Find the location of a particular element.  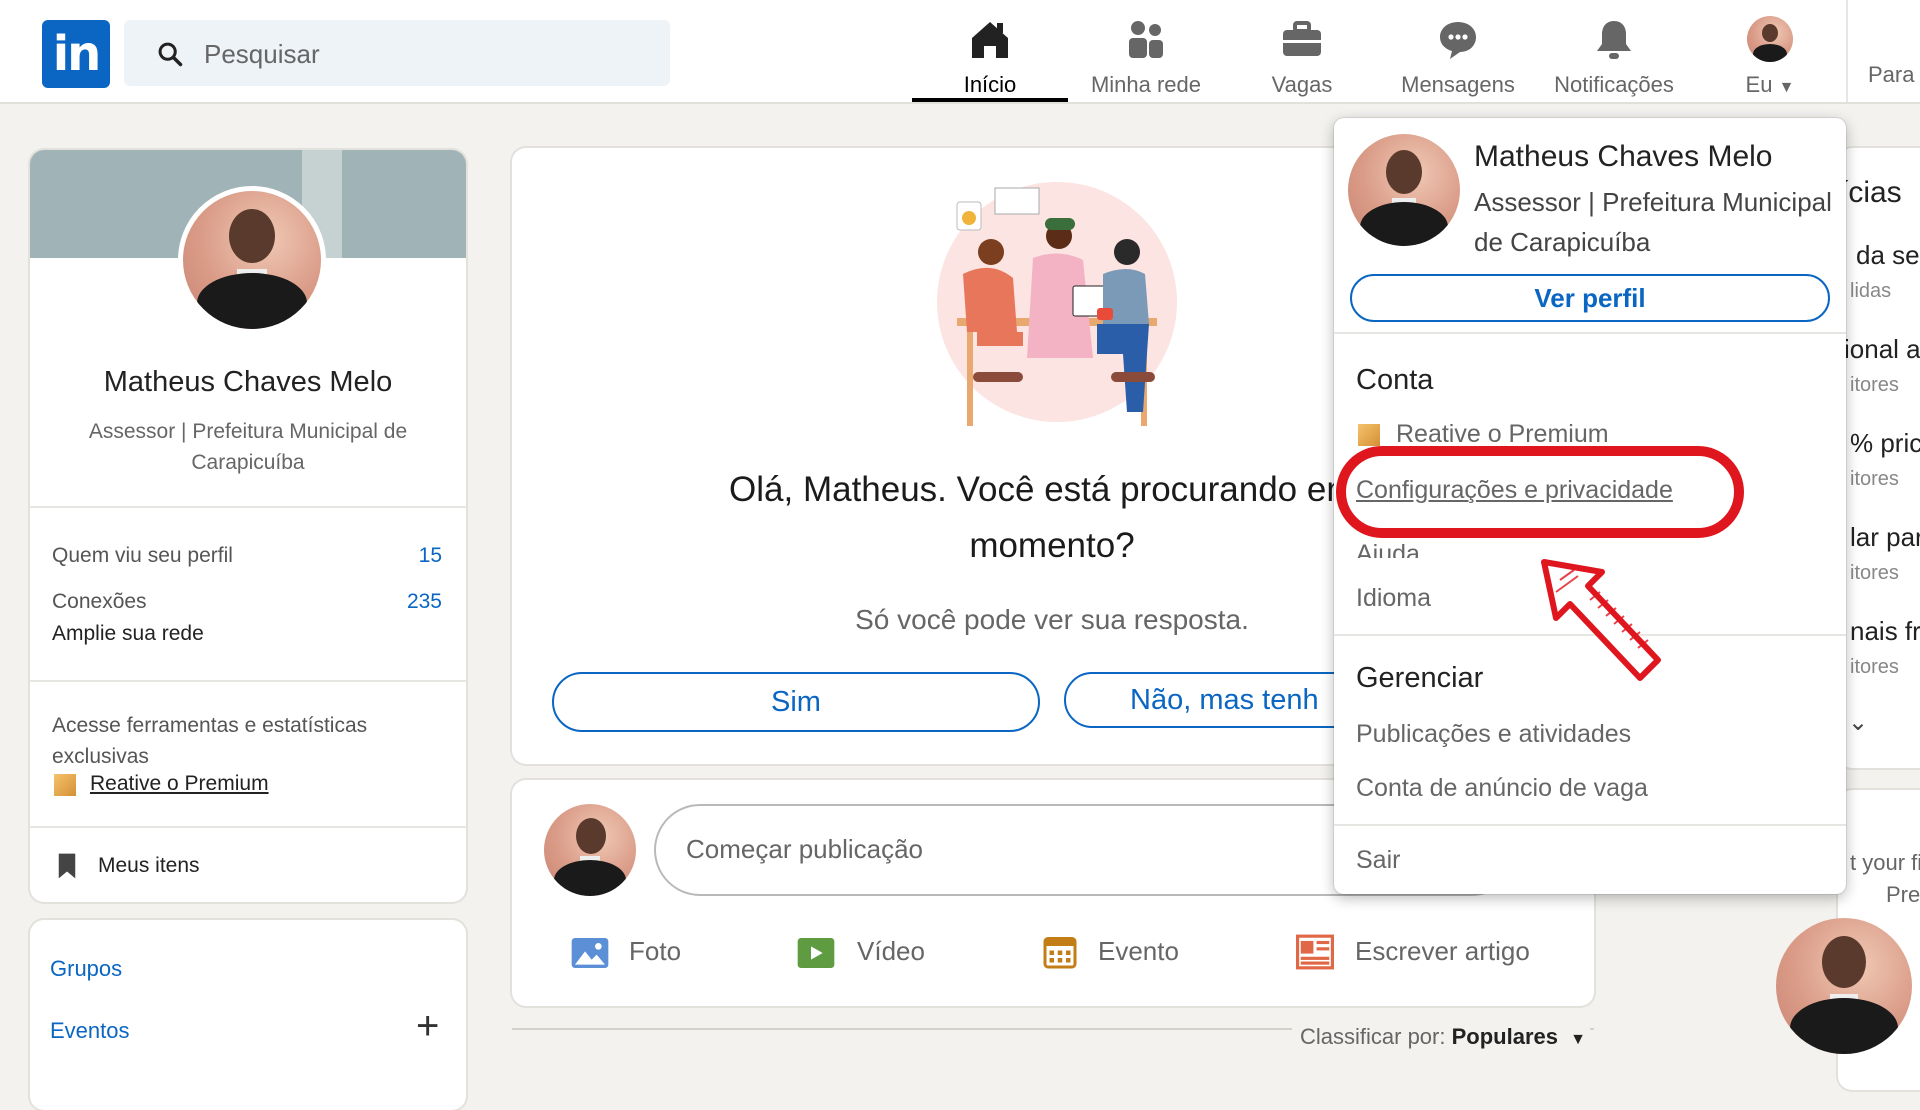

nav-home: Início is located at coordinates (990, 55).